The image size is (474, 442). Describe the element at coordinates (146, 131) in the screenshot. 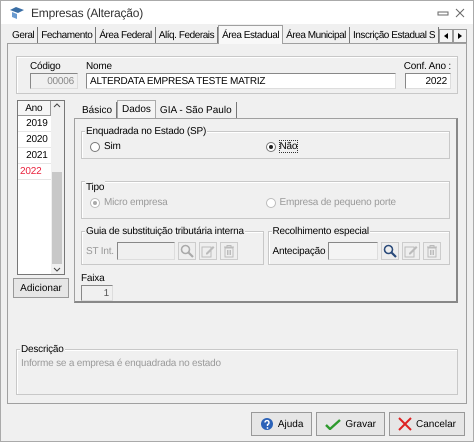

I see `group-title: Enquadrada no Estado (SP)` at that location.